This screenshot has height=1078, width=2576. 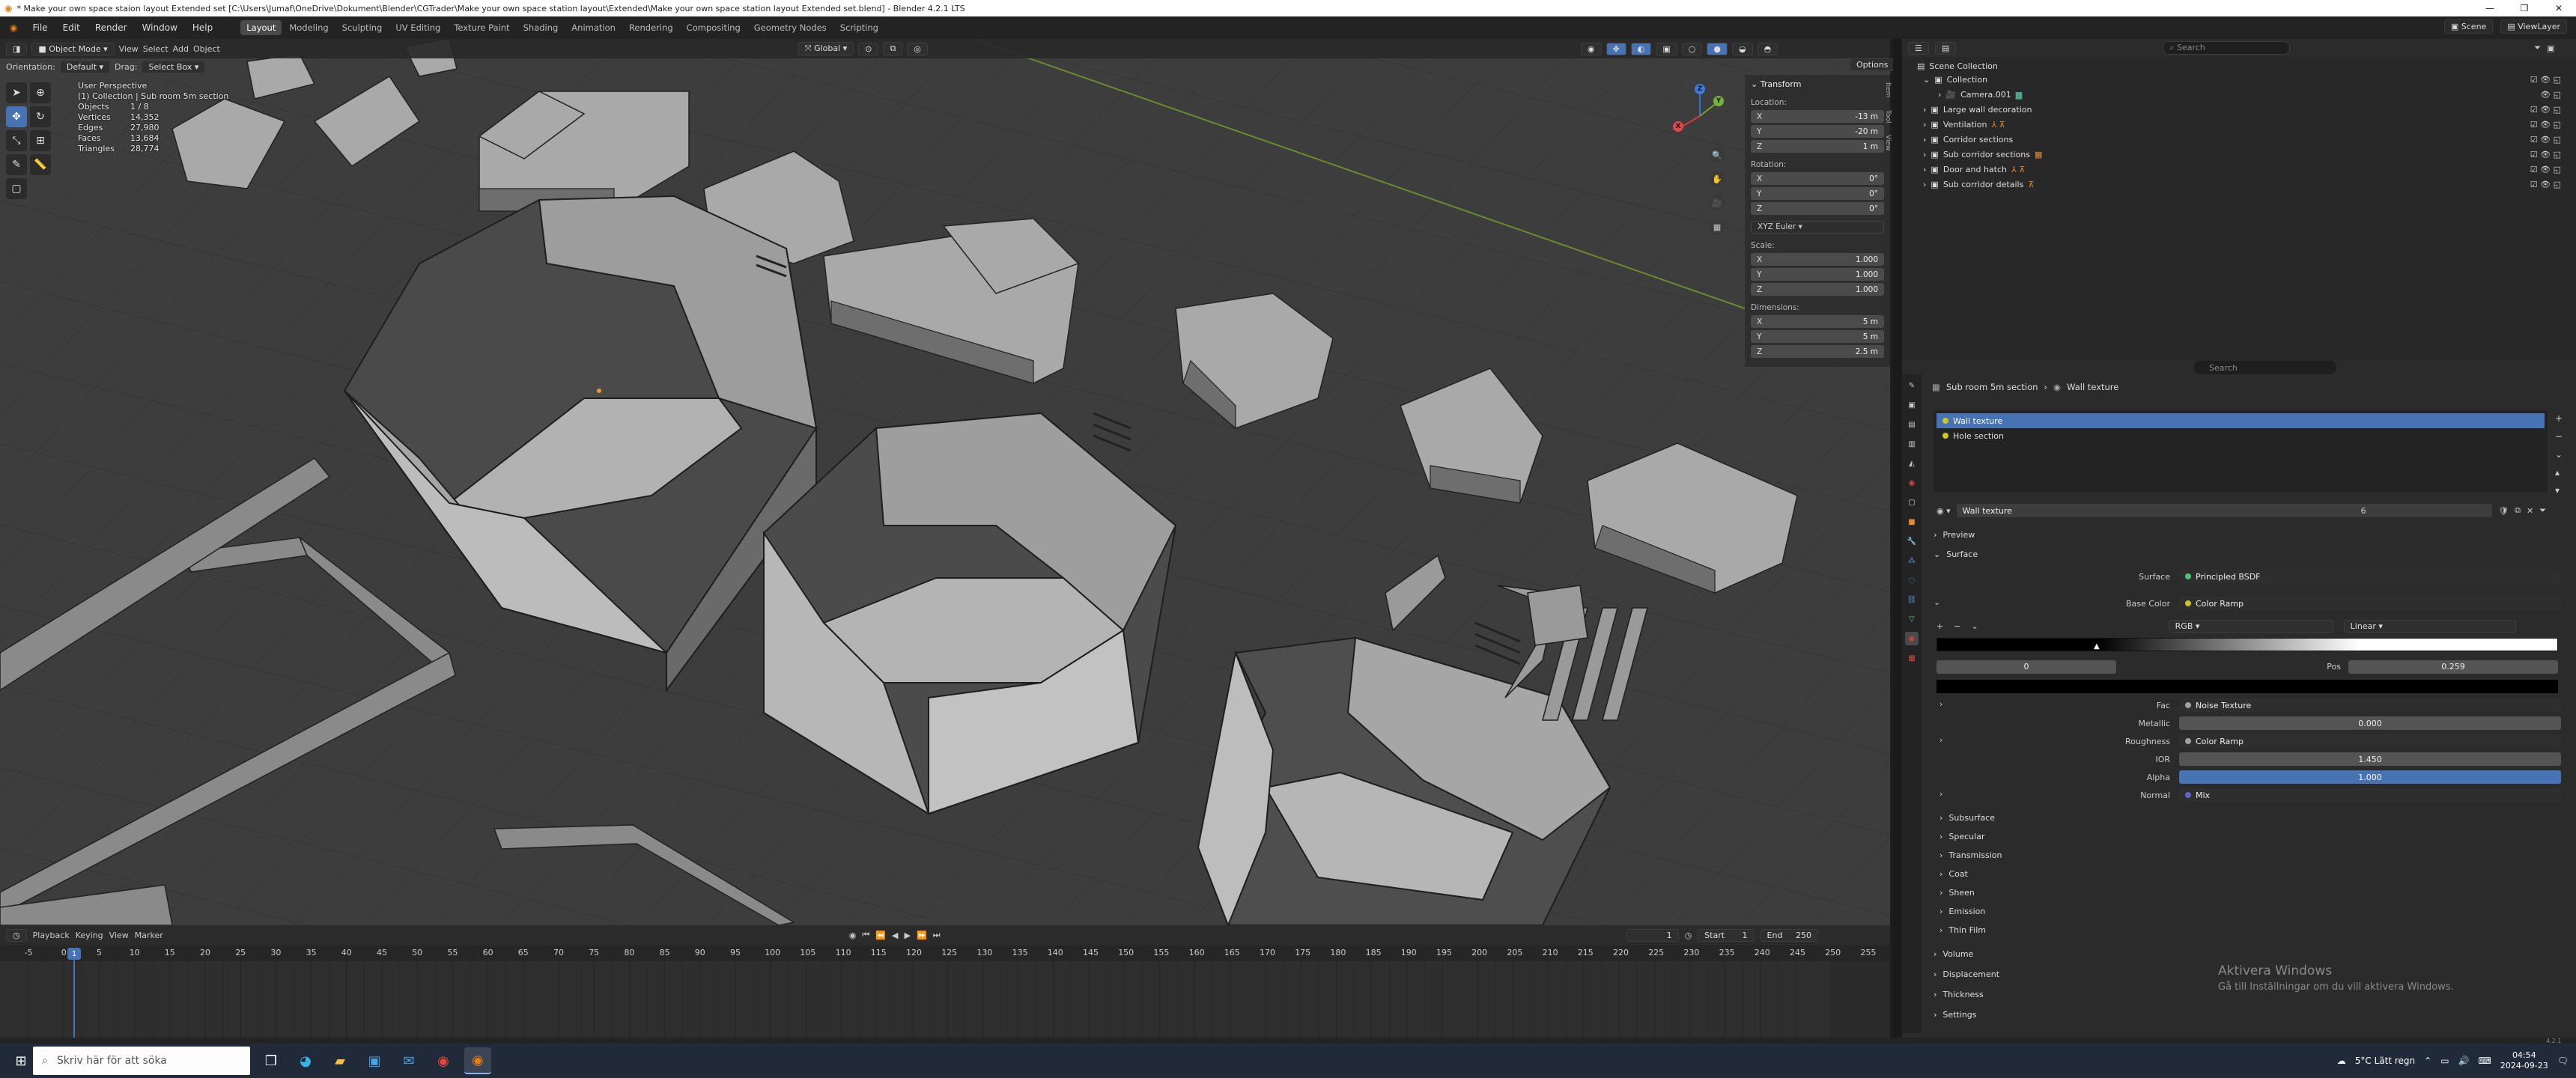 I want to click on pivot-point-selector: ⊙, so click(x=868, y=48).